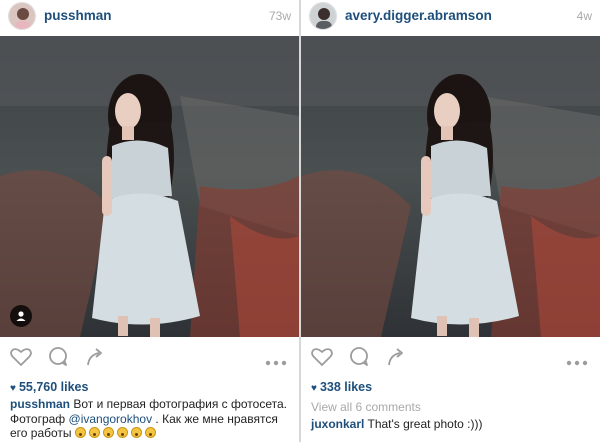 This screenshot has width=600, height=442. I want to click on post-time: 73w, so click(279, 16).